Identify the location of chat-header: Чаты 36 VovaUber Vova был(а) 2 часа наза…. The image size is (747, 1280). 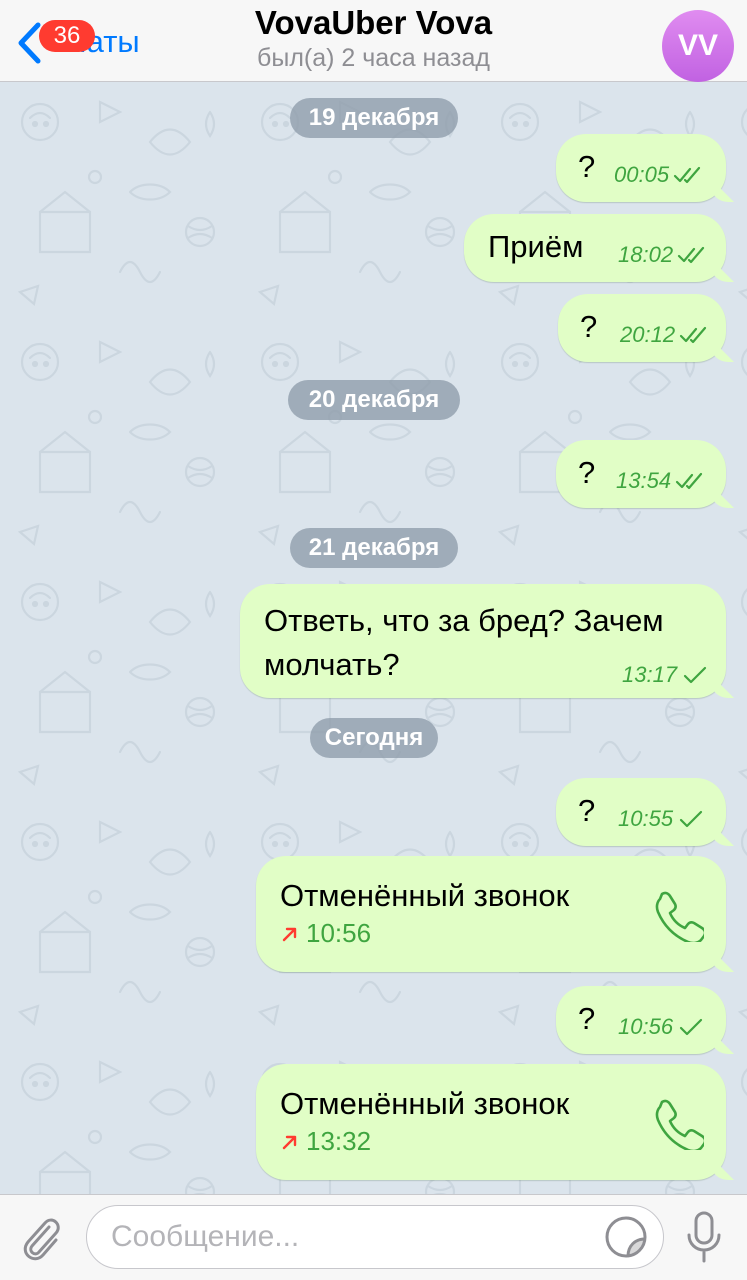
(373, 41).